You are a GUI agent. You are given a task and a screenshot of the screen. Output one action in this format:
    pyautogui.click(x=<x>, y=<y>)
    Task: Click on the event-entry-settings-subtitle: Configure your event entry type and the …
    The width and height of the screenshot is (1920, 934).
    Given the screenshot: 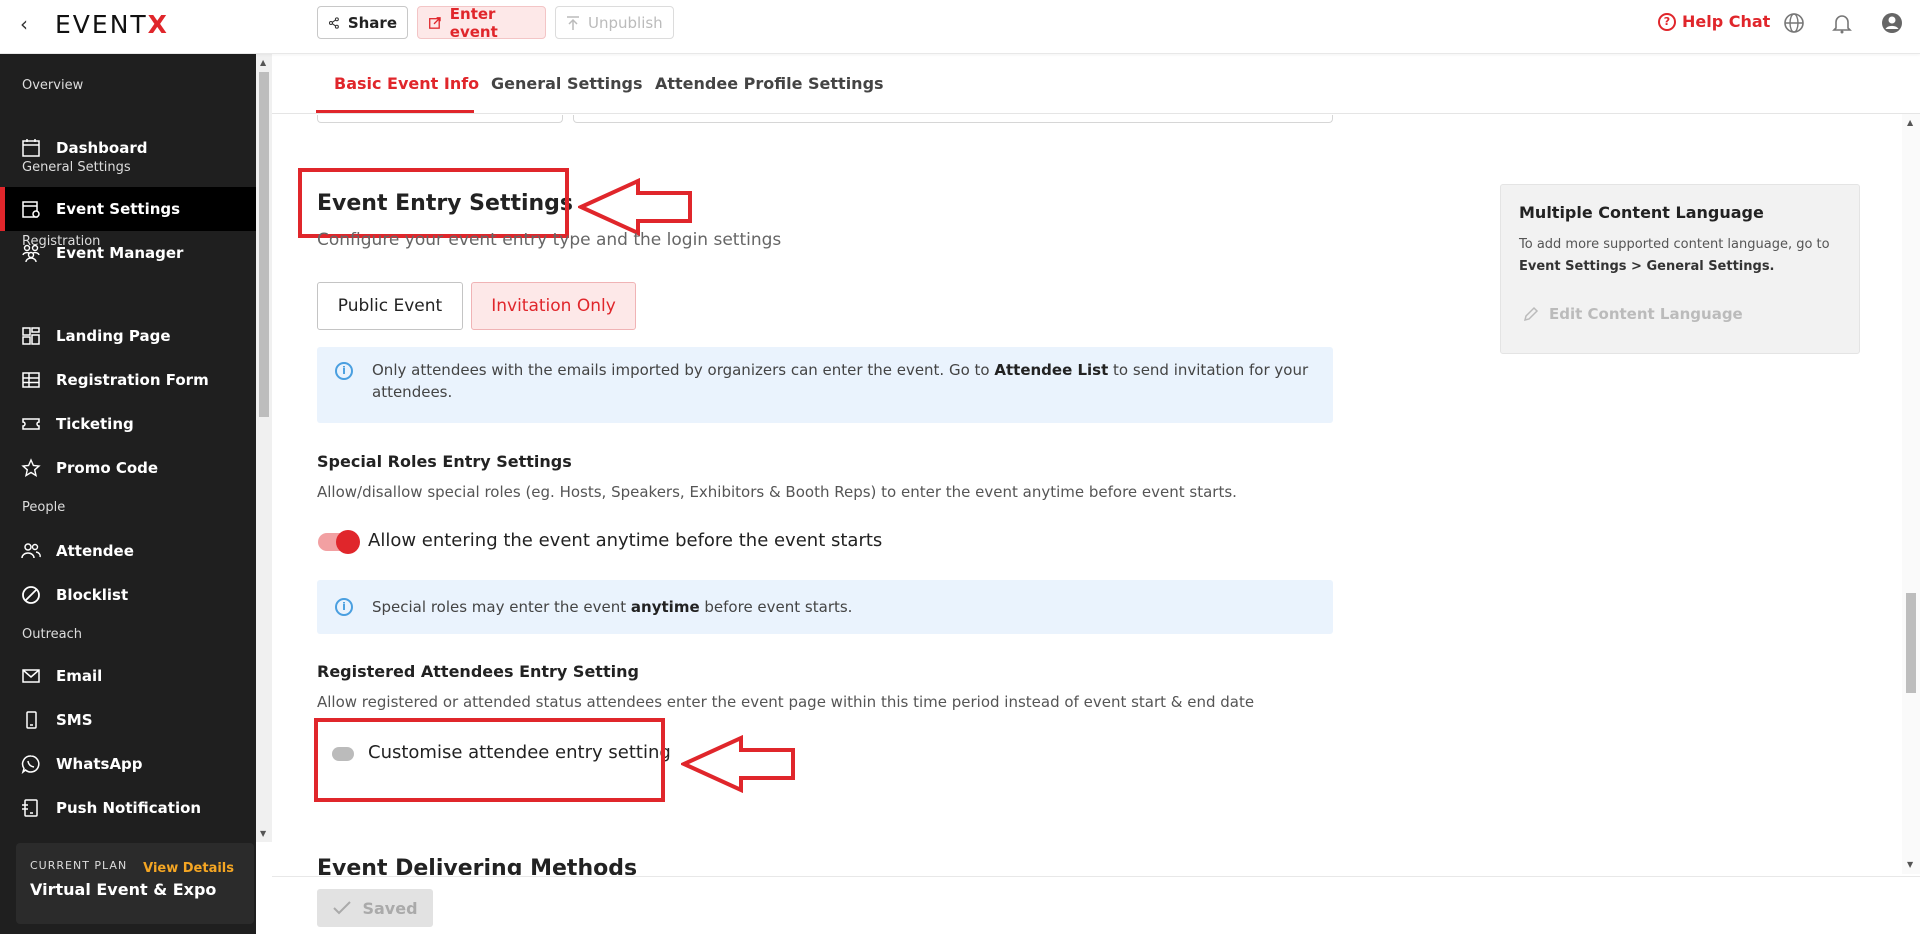 What is the action you would take?
    pyautogui.click(x=549, y=240)
    